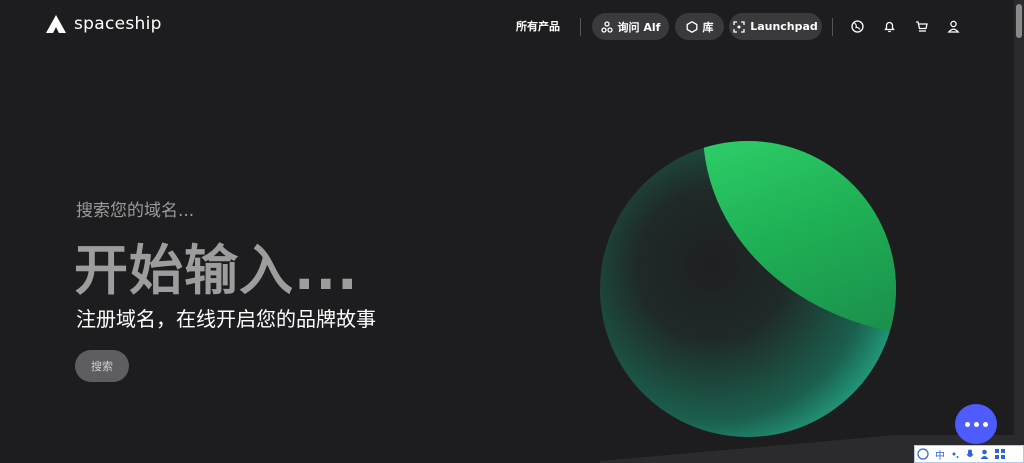  Describe the element at coordinates (538, 26) in the screenshot. I see `nav-all-products: 所有产品` at that location.